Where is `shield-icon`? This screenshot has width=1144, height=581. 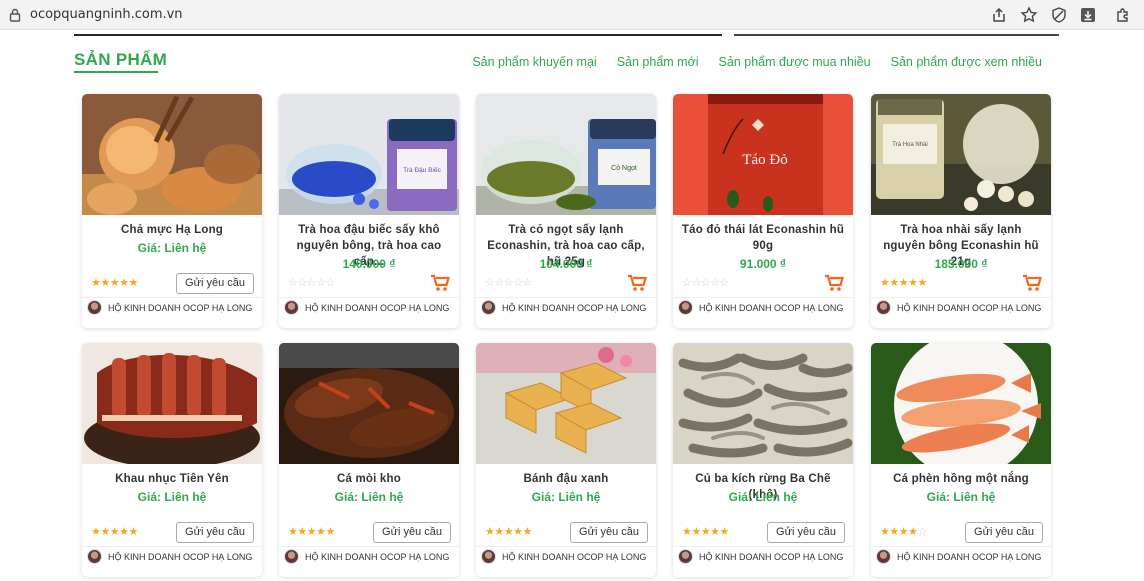 shield-icon is located at coordinates (1059, 15).